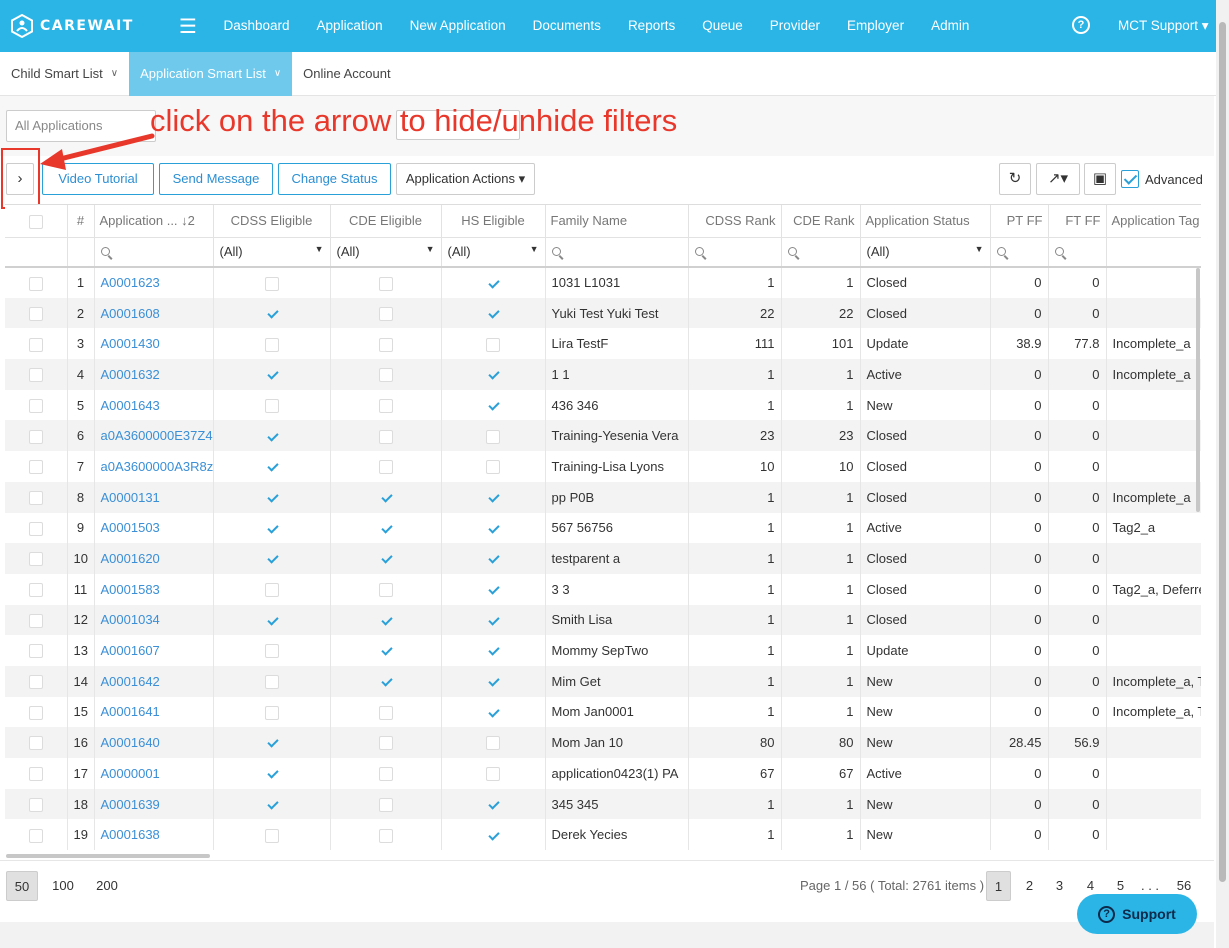 The width and height of the screenshot is (1229, 948). What do you see at coordinates (950, 26) in the screenshot?
I see `nav-admin: Admin` at bounding box center [950, 26].